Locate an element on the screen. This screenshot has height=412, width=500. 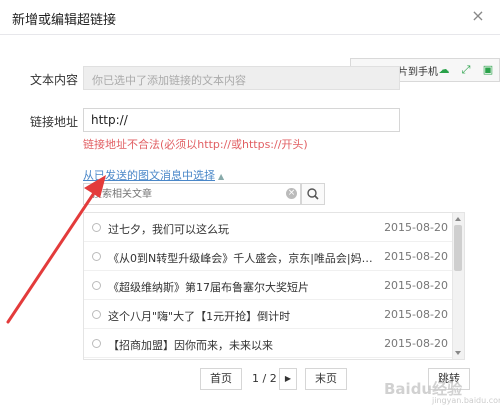
list-item: 这个八月"嗨"大了【1元开抢】倒计时 2015-08-20 is located at coordinates (269, 315).